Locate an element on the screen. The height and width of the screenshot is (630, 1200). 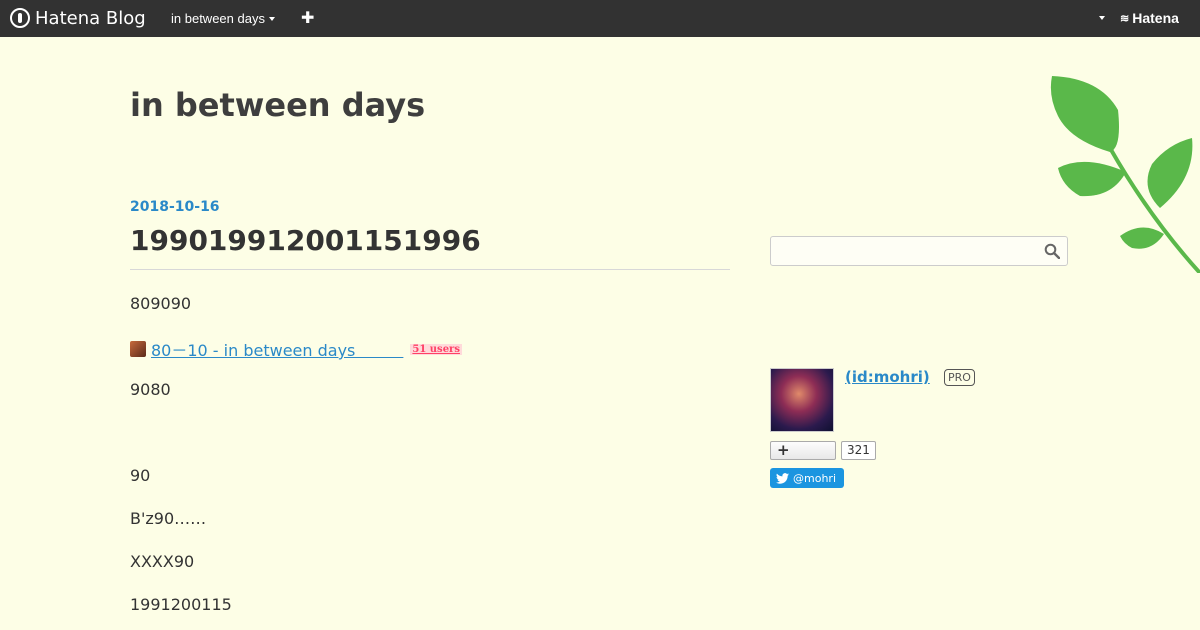
user-menu-caret-icon is located at coordinates (1102, 18).